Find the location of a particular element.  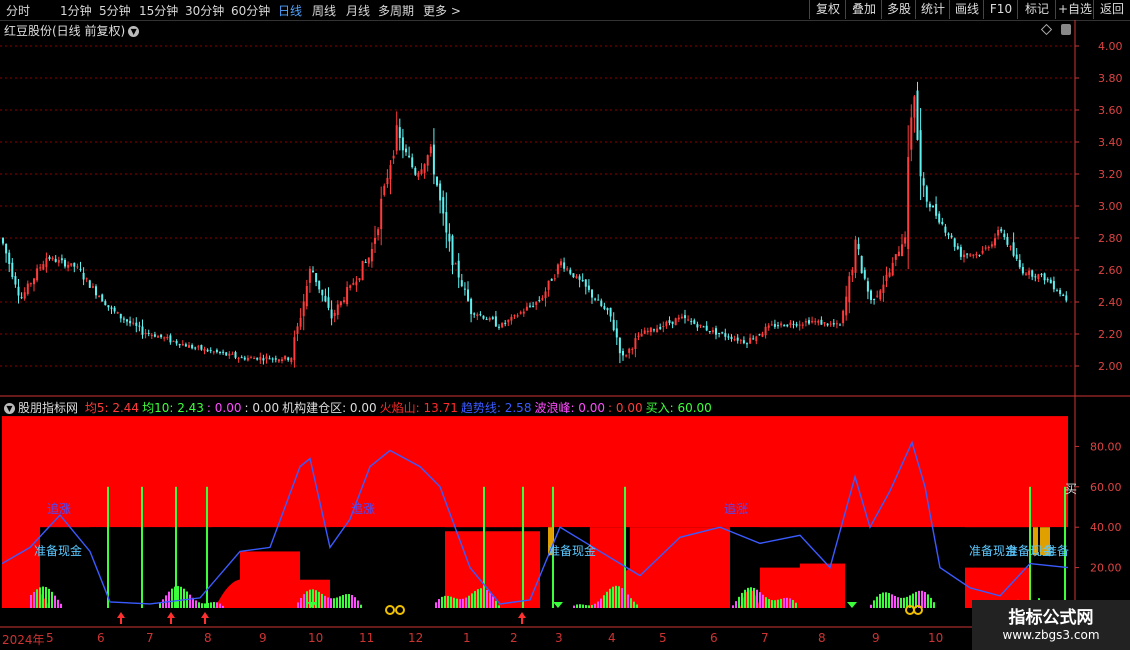

adjust-button: 复权 is located at coordinates (827, 9).